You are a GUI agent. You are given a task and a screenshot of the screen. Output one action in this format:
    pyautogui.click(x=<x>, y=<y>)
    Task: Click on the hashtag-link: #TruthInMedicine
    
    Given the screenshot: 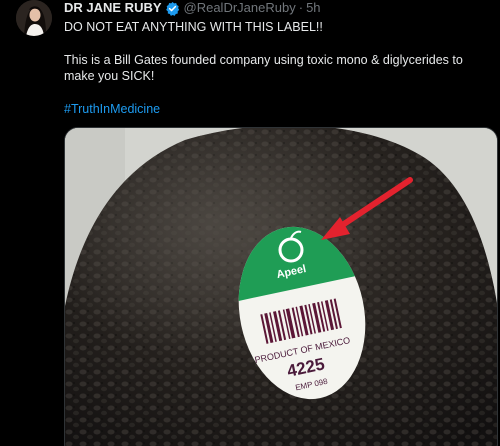 What is the action you would take?
    pyautogui.click(x=112, y=109)
    